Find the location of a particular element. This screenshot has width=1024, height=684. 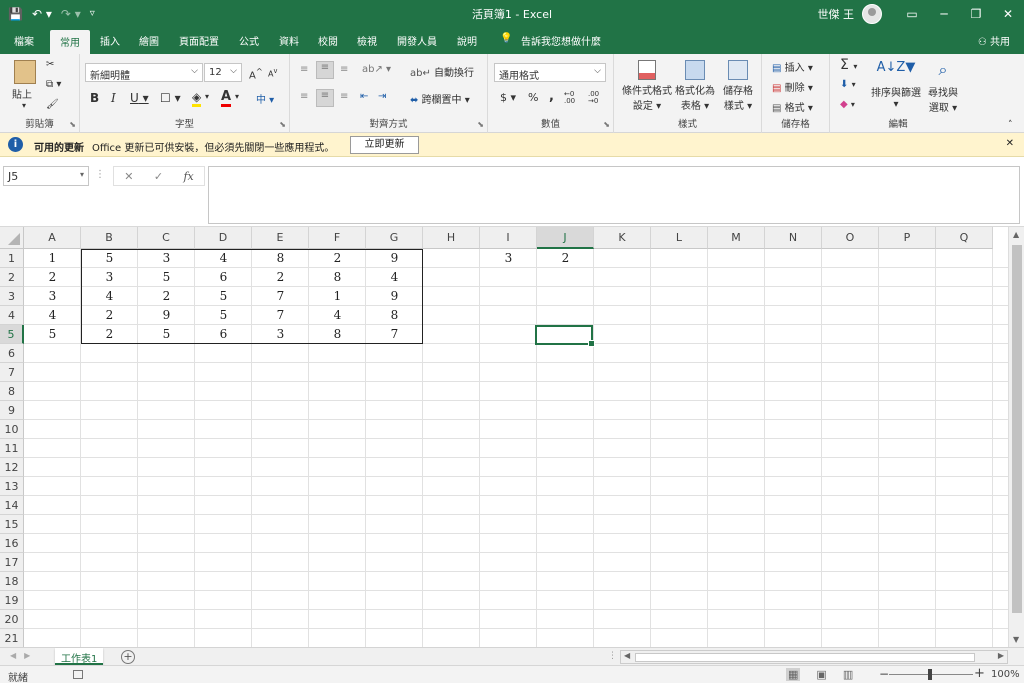

zoom-out-icon: − is located at coordinates (884, 674).